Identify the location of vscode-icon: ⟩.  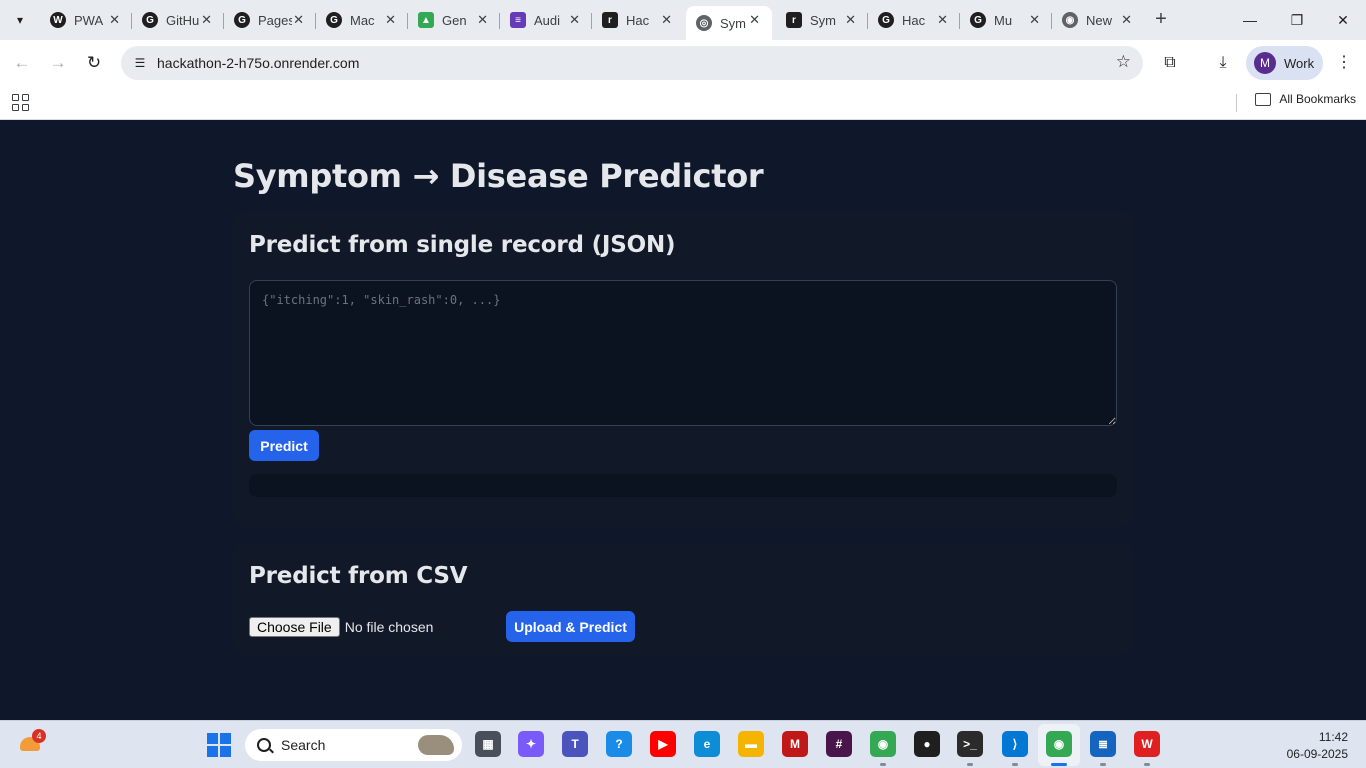
(1015, 744).